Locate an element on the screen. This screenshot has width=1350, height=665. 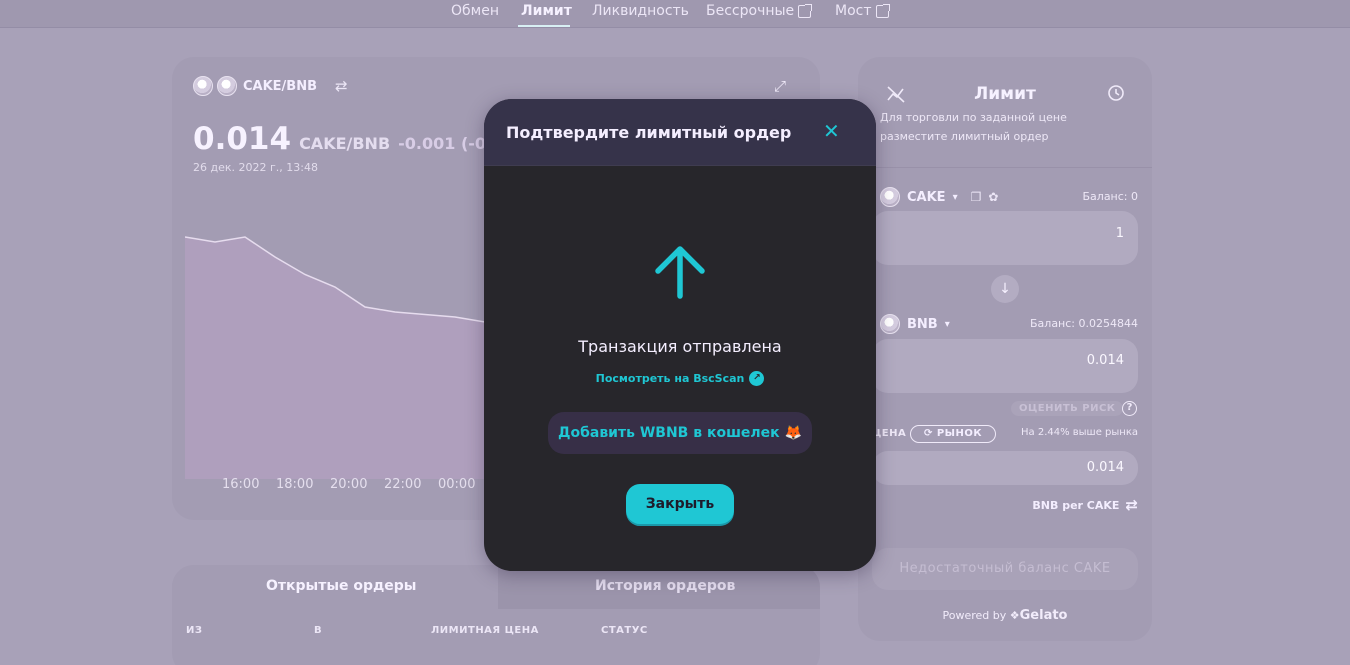
from-token-symbol: CAKE is located at coordinates (926, 197).